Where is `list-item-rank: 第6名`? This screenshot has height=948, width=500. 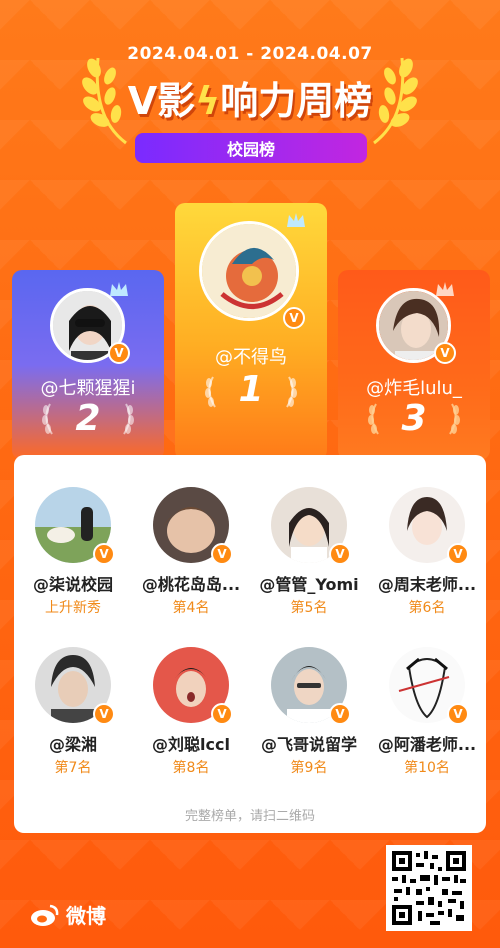 list-item-rank: 第6名 is located at coordinates (427, 608).